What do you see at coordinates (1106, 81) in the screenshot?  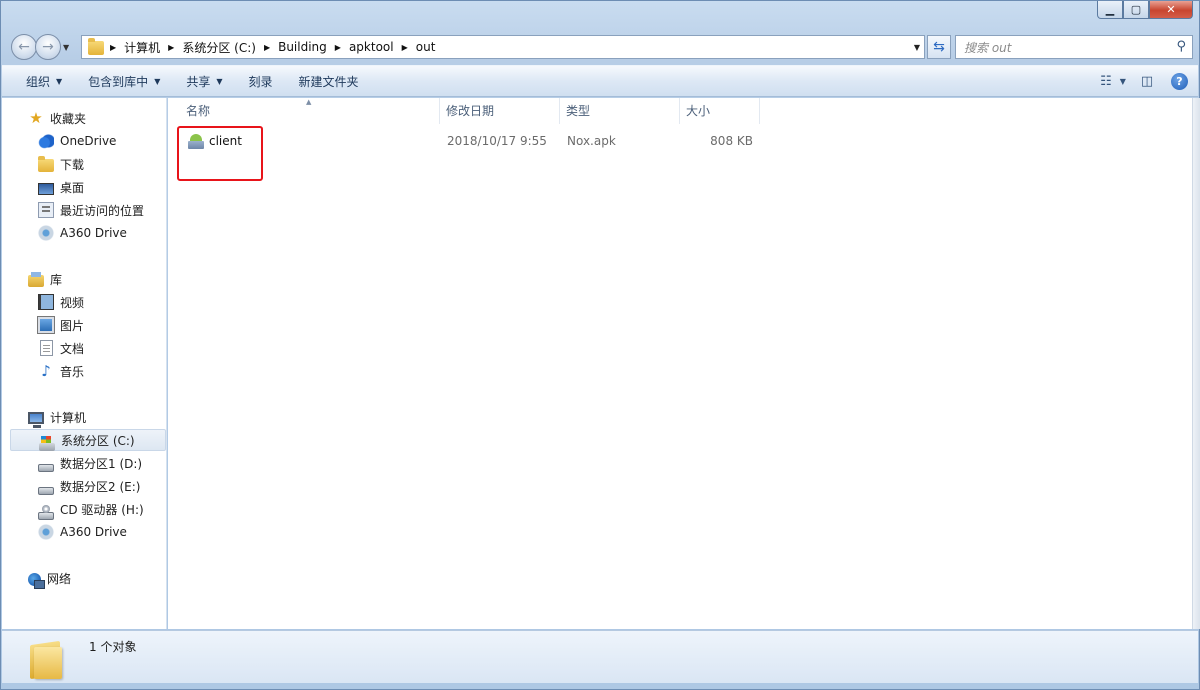 I see `details-view-icon: ☷` at bounding box center [1106, 81].